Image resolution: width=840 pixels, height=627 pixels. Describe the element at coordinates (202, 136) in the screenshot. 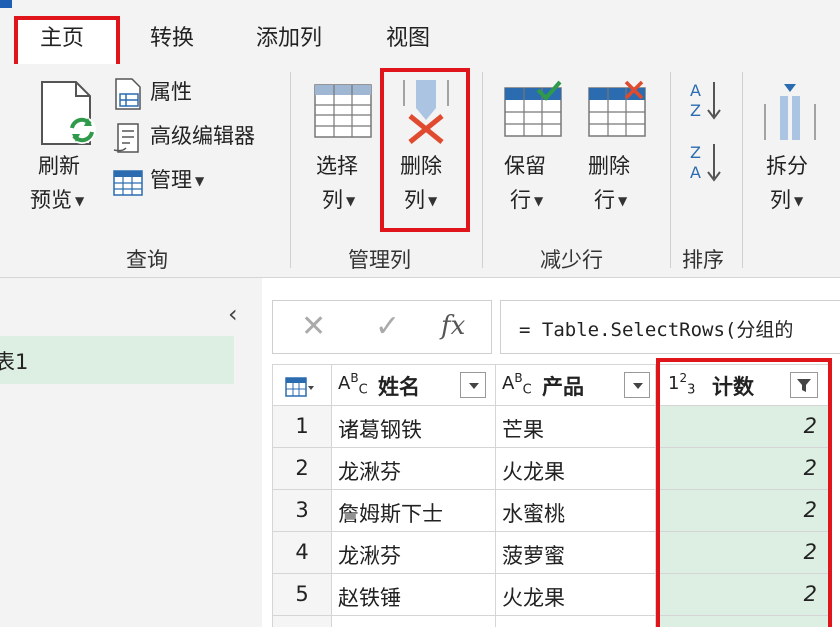

I see `advanced-editor-label: 高级编辑器` at that location.